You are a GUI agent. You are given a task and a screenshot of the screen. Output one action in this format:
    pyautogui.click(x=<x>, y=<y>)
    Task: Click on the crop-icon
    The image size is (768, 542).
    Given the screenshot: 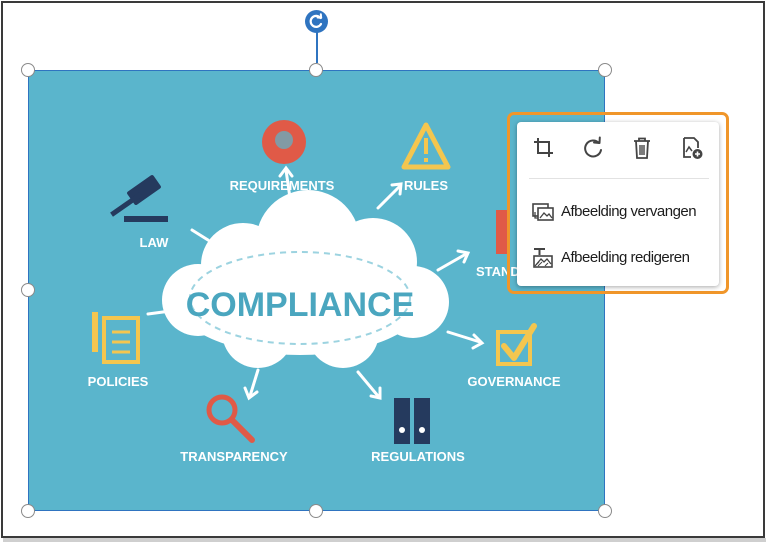 What is the action you would take?
    pyautogui.click(x=543, y=147)
    